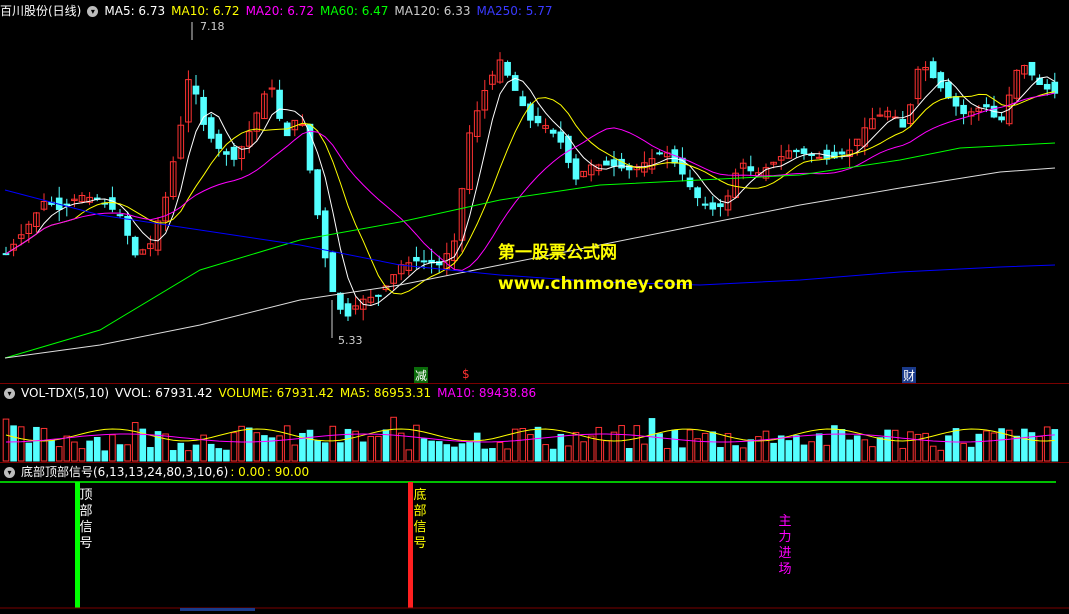  What do you see at coordinates (276, 393) in the screenshot?
I see `volume-value: VOLUME: 67931.42` at bounding box center [276, 393].